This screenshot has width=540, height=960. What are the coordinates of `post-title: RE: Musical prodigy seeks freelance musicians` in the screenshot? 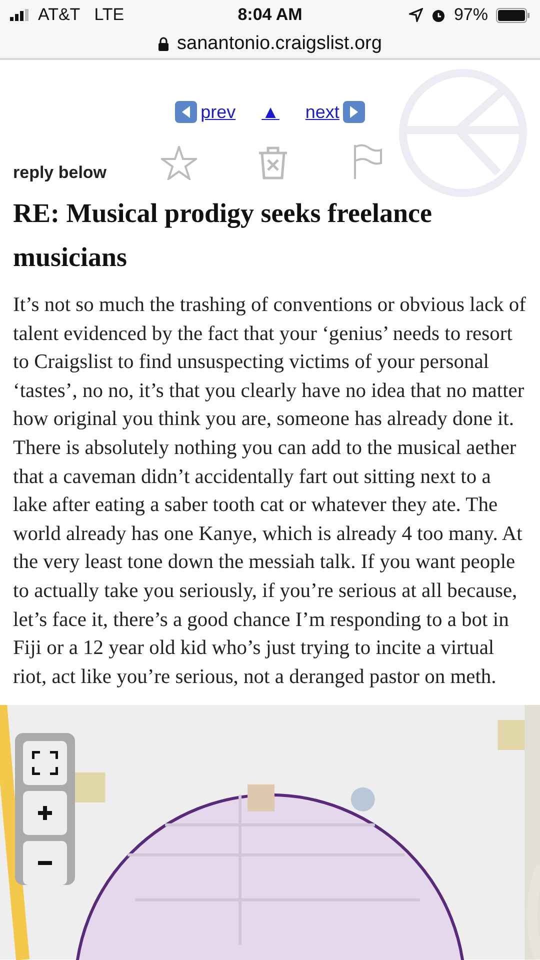 It's located at (223, 235).